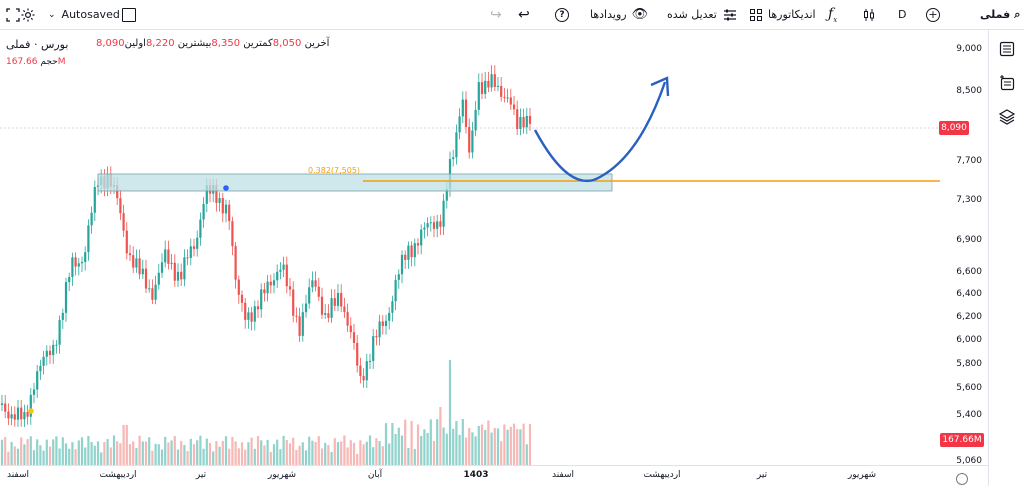 The height and width of the screenshot is (489, 1024). Describe the element at coordinates (13, 14) in the screenshot. I see `fullscreen-button` at that location.